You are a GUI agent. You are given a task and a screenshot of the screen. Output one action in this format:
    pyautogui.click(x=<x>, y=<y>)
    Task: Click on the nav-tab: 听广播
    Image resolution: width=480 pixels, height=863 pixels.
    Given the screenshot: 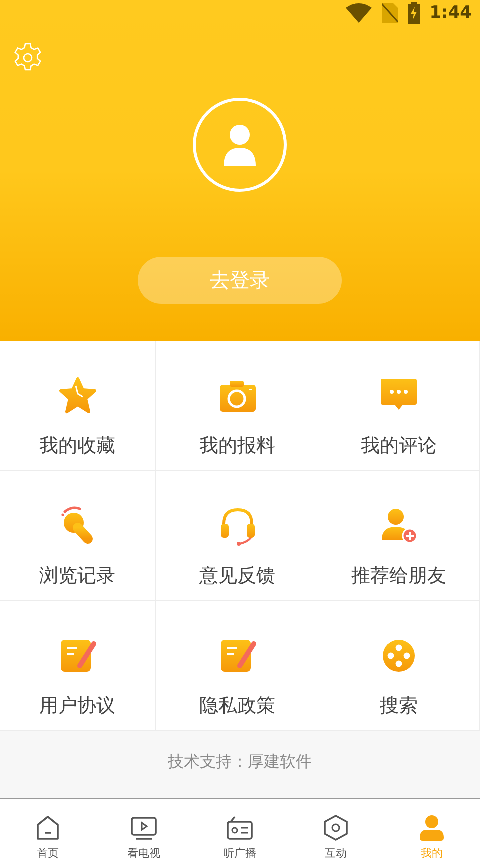 What is the action you would take?
    pyautogui.click(x=240, y=831)
    